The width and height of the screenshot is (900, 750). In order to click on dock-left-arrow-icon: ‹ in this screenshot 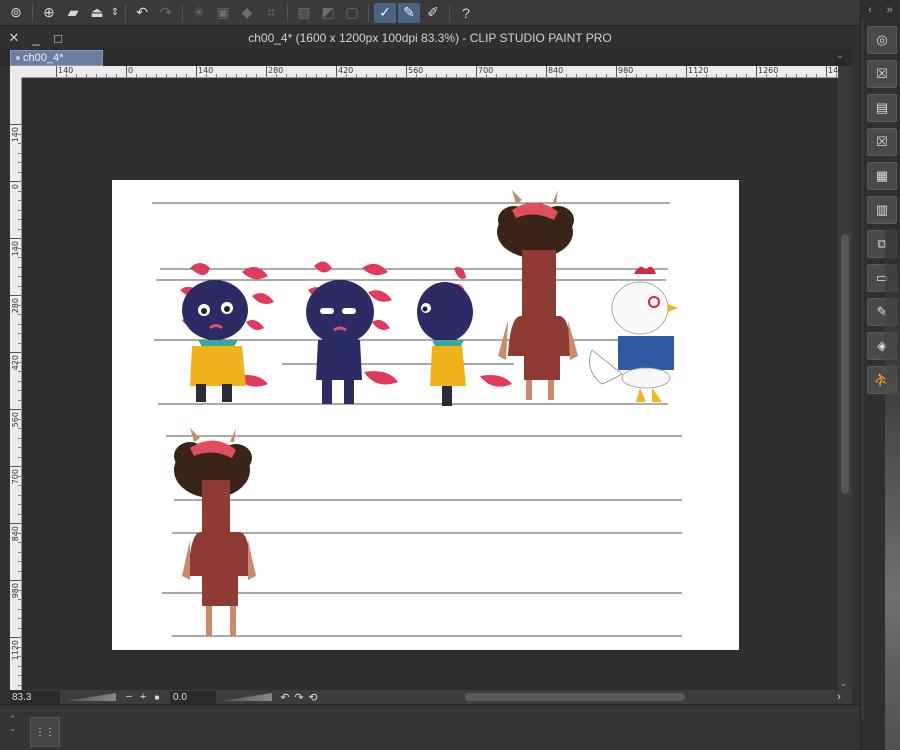, I will do `click(870, 10)`.